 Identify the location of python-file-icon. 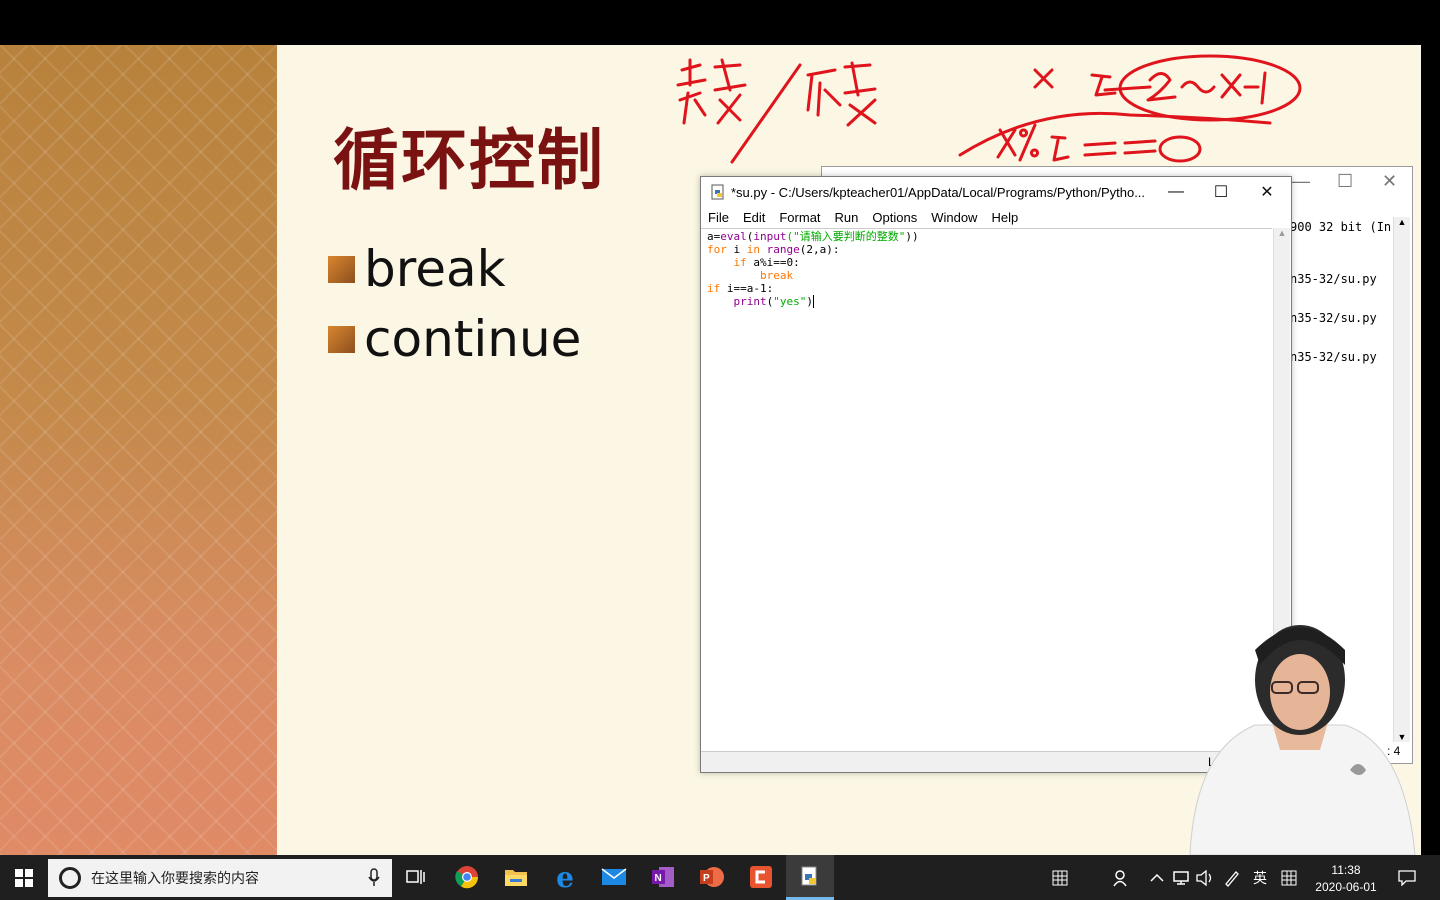
(717, 192).